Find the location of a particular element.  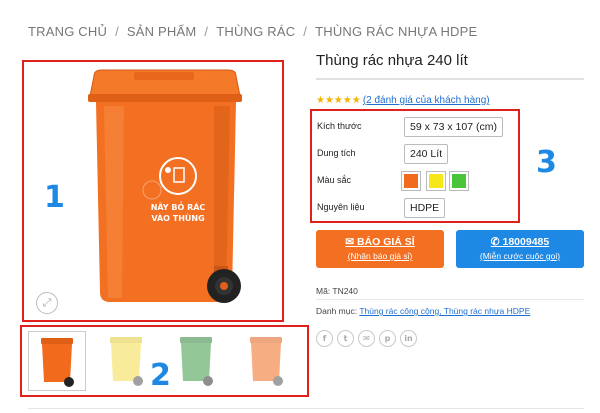

breadcrumb-home: TRANG CHỦ is located at coordinates (67, 31).